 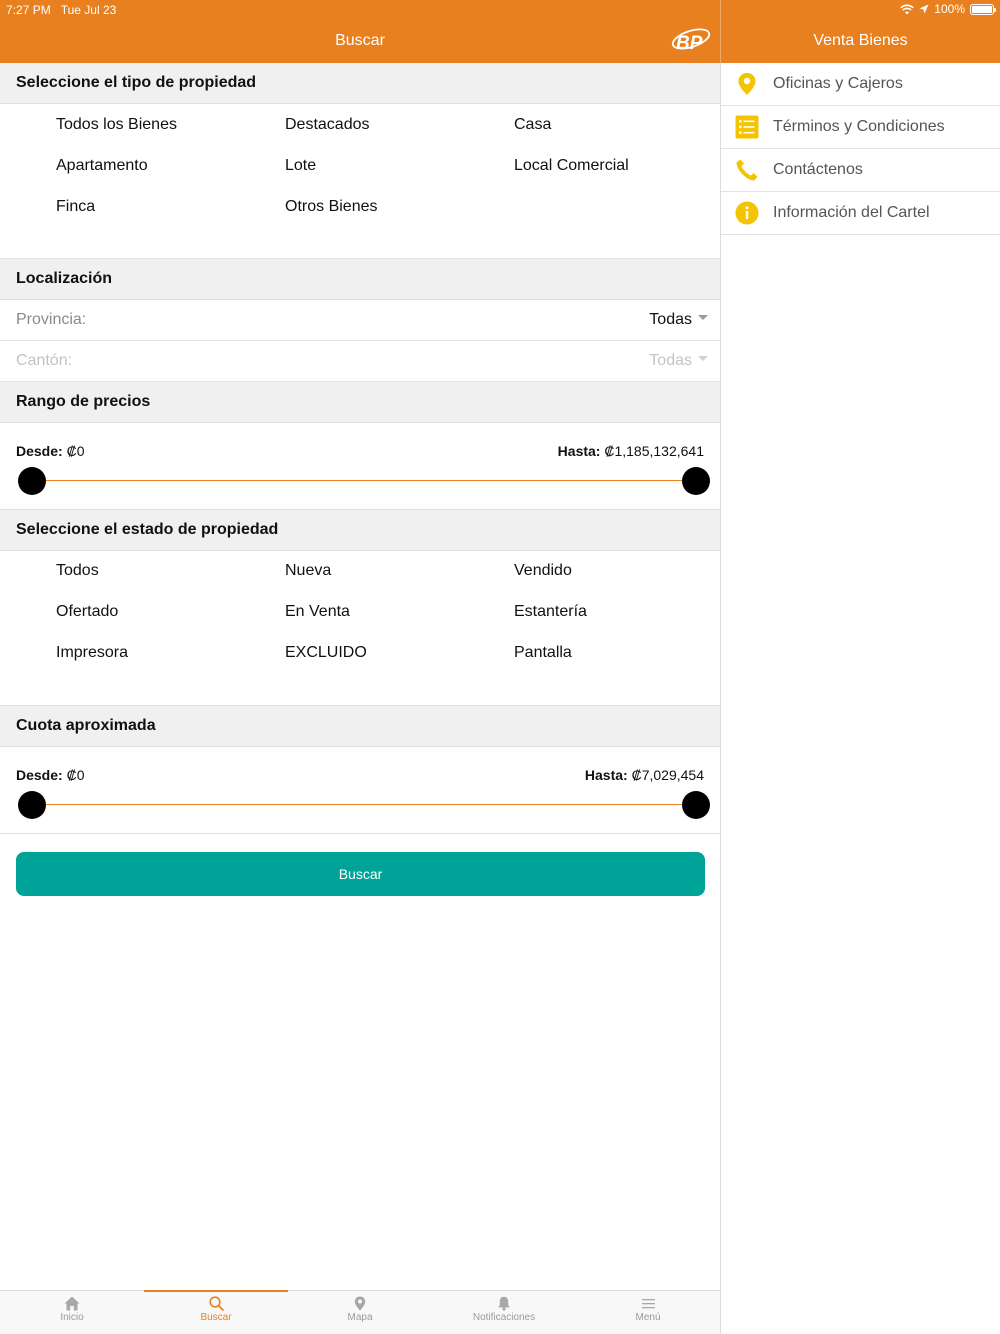 I want to click on bell-icon, so click(x=504, y=1303).